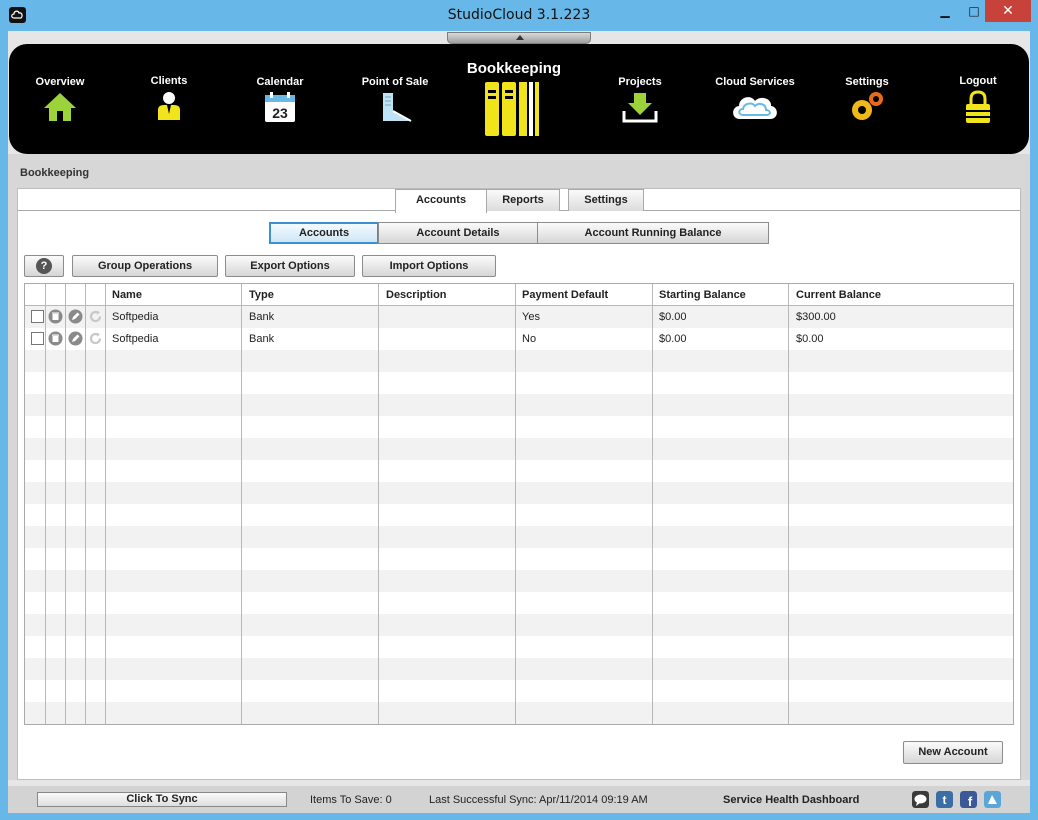 This screenshot has width=1038, height=820. What do you see at coordinates (60, 82) in the screenshot?
I see `nav-label: Overview` at bounding box center [60, 82].